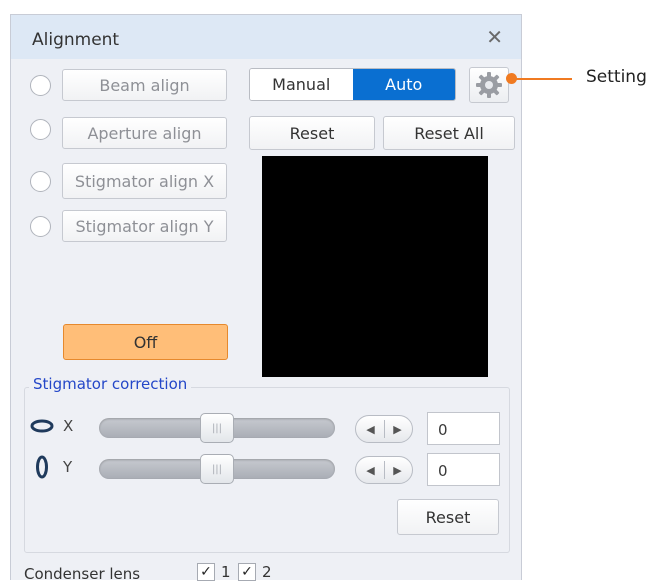 The image size is (672, 583). What do you see at coordinates (312, 133) in the screenshot?
I see `reset-button: Reset` at bounding box center [312, 133].